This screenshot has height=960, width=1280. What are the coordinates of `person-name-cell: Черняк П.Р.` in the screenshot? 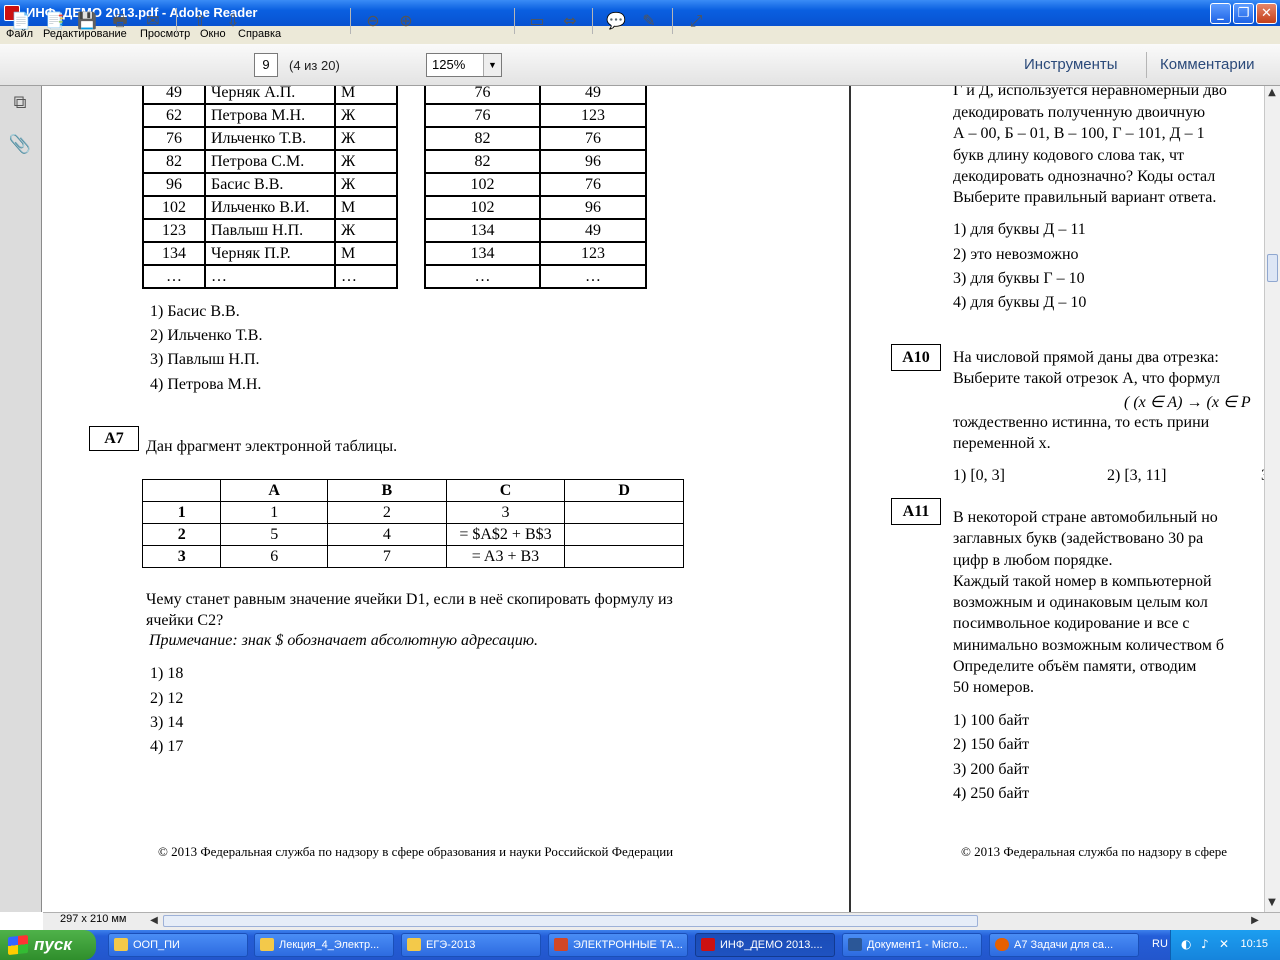 It's located at (270, 253).